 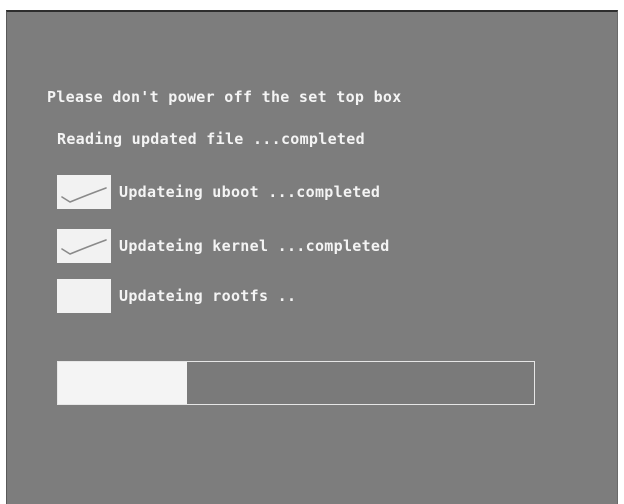 I want to click on reading-file-status: Reading updated file ...completed, so click(x=211, y=139).